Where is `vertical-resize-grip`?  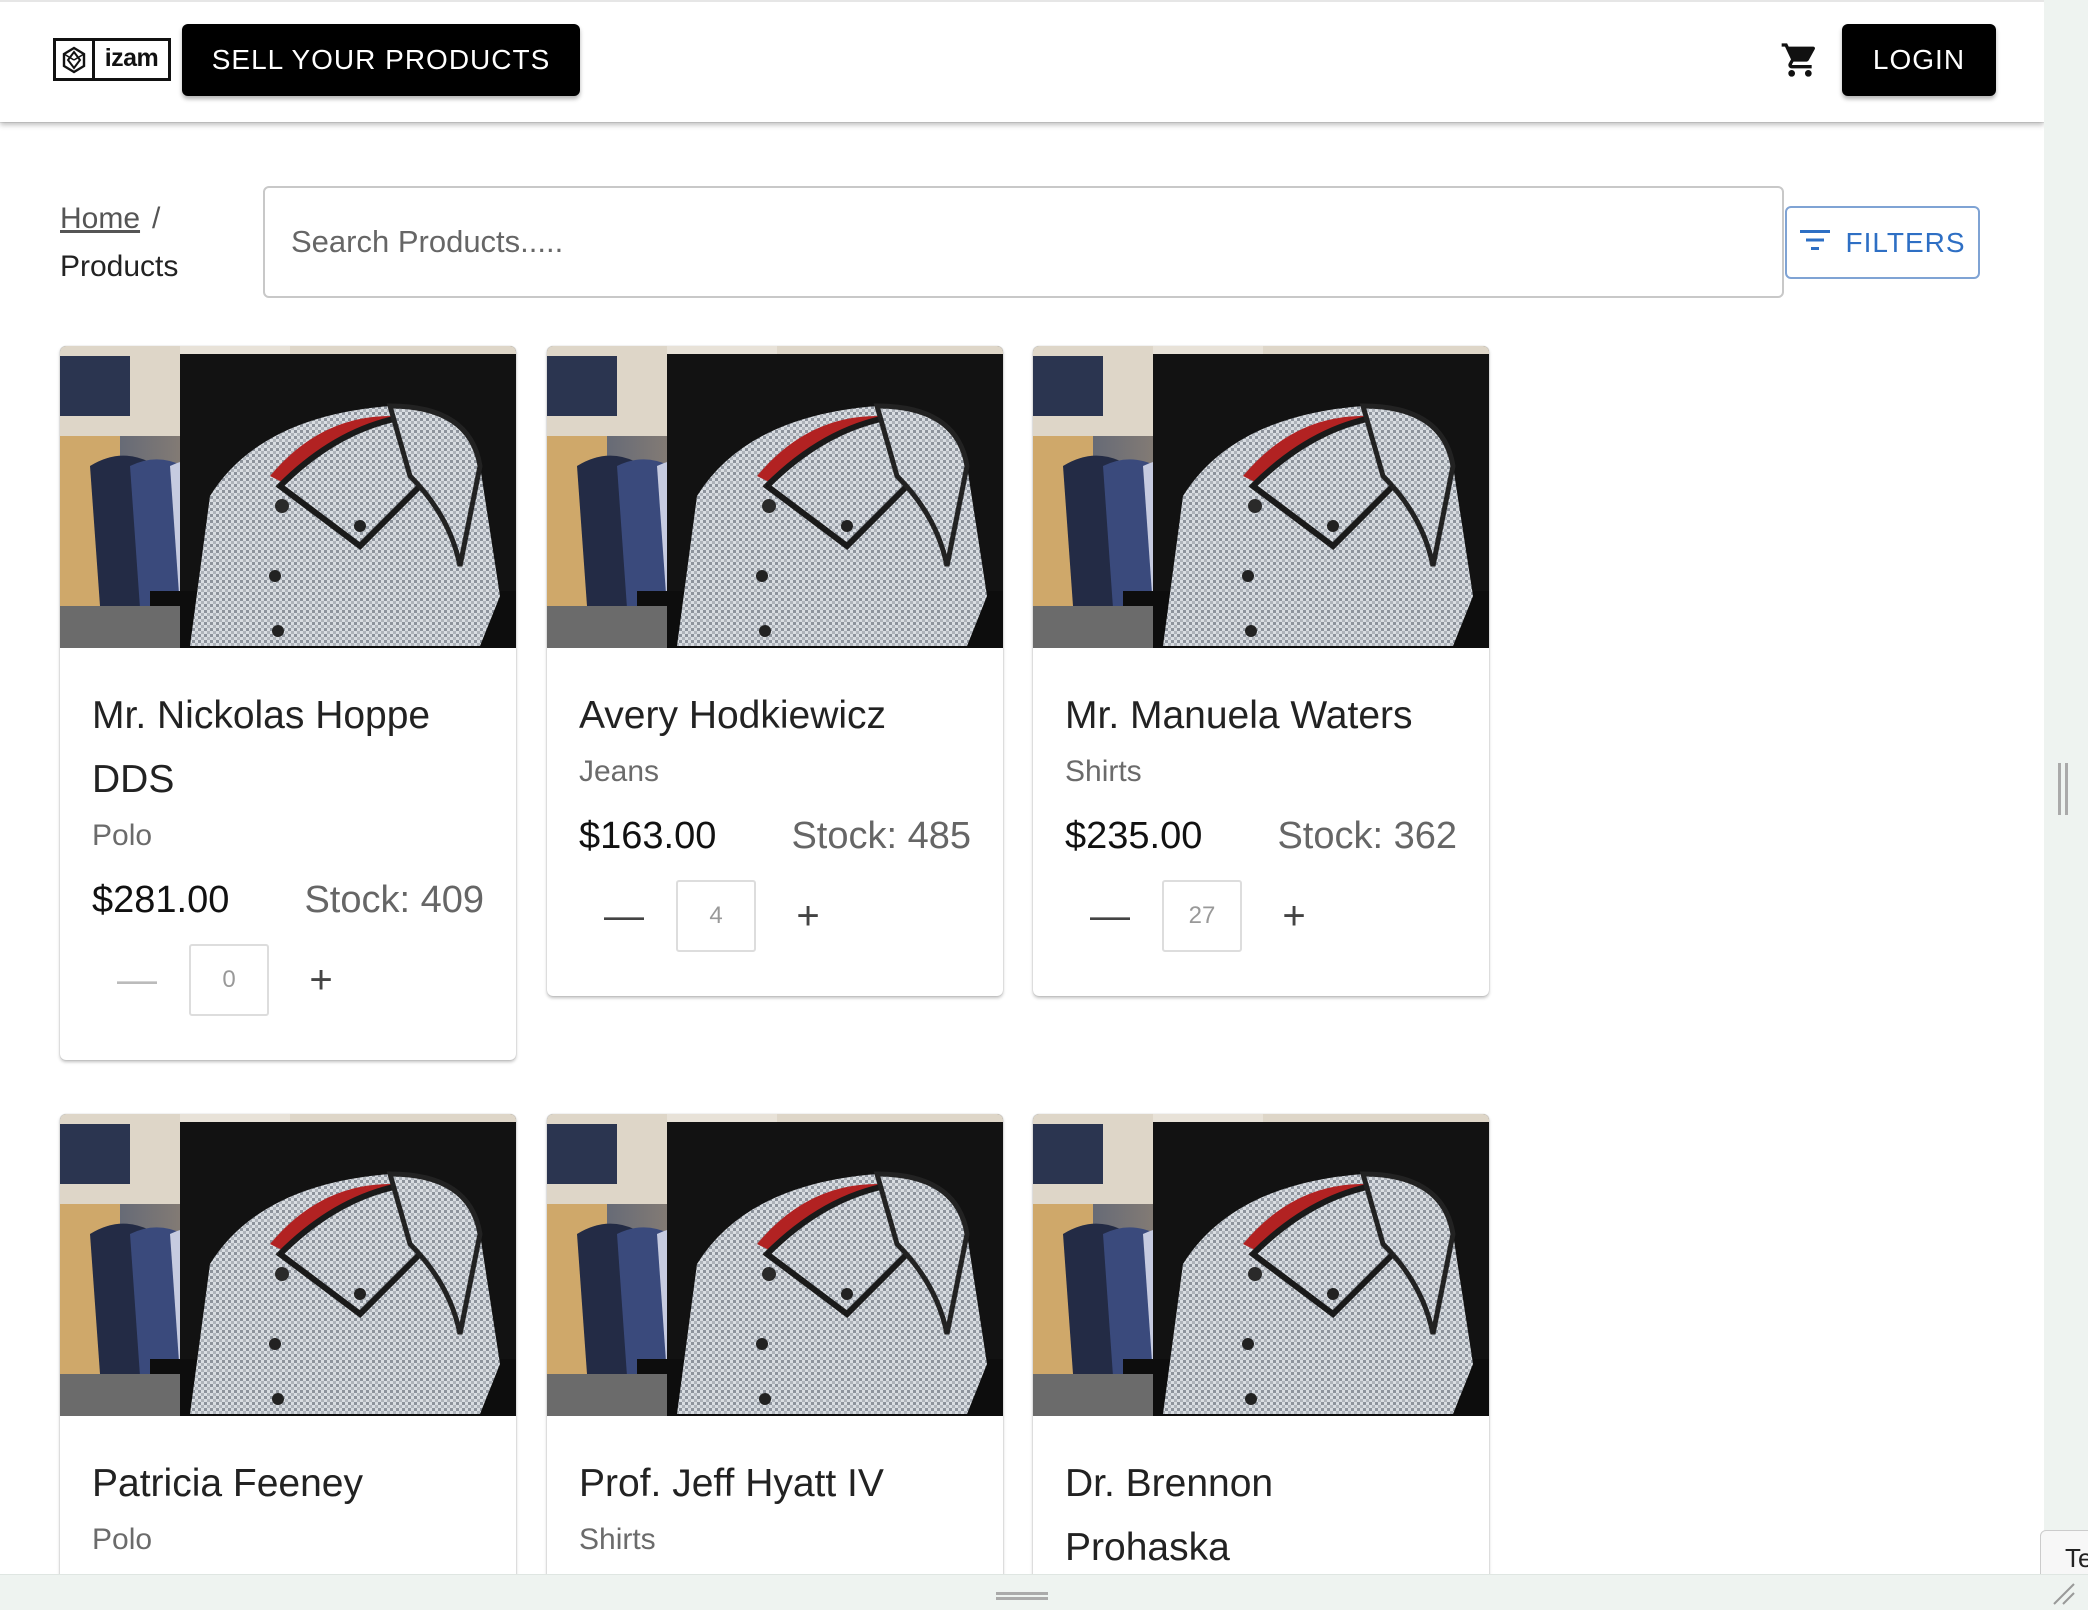 vertical-resize-grip is located at coordinates (2063, 789).